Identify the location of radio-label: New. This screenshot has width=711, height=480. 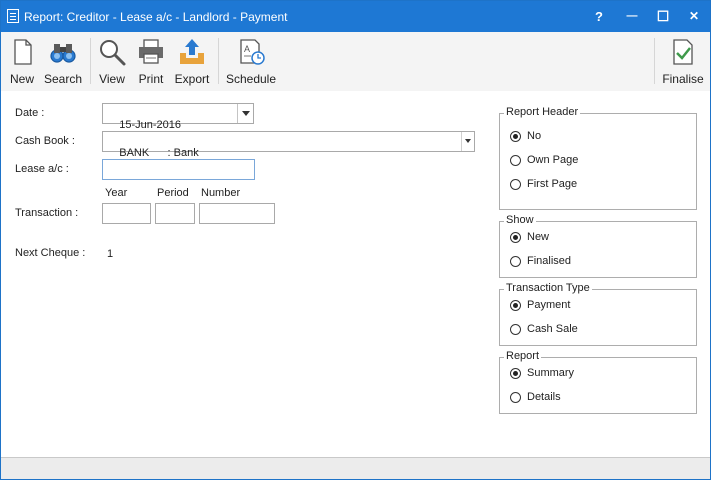
(538, 237).